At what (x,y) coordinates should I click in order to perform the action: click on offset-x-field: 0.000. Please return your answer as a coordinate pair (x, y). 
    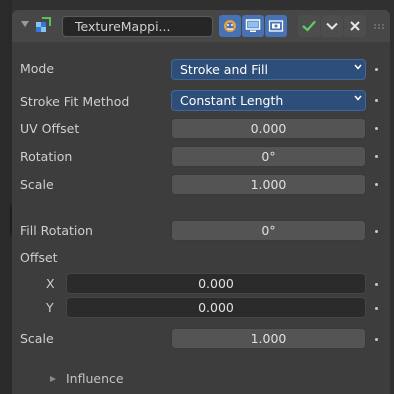
    Looking at the image, I should click on (216, 283).